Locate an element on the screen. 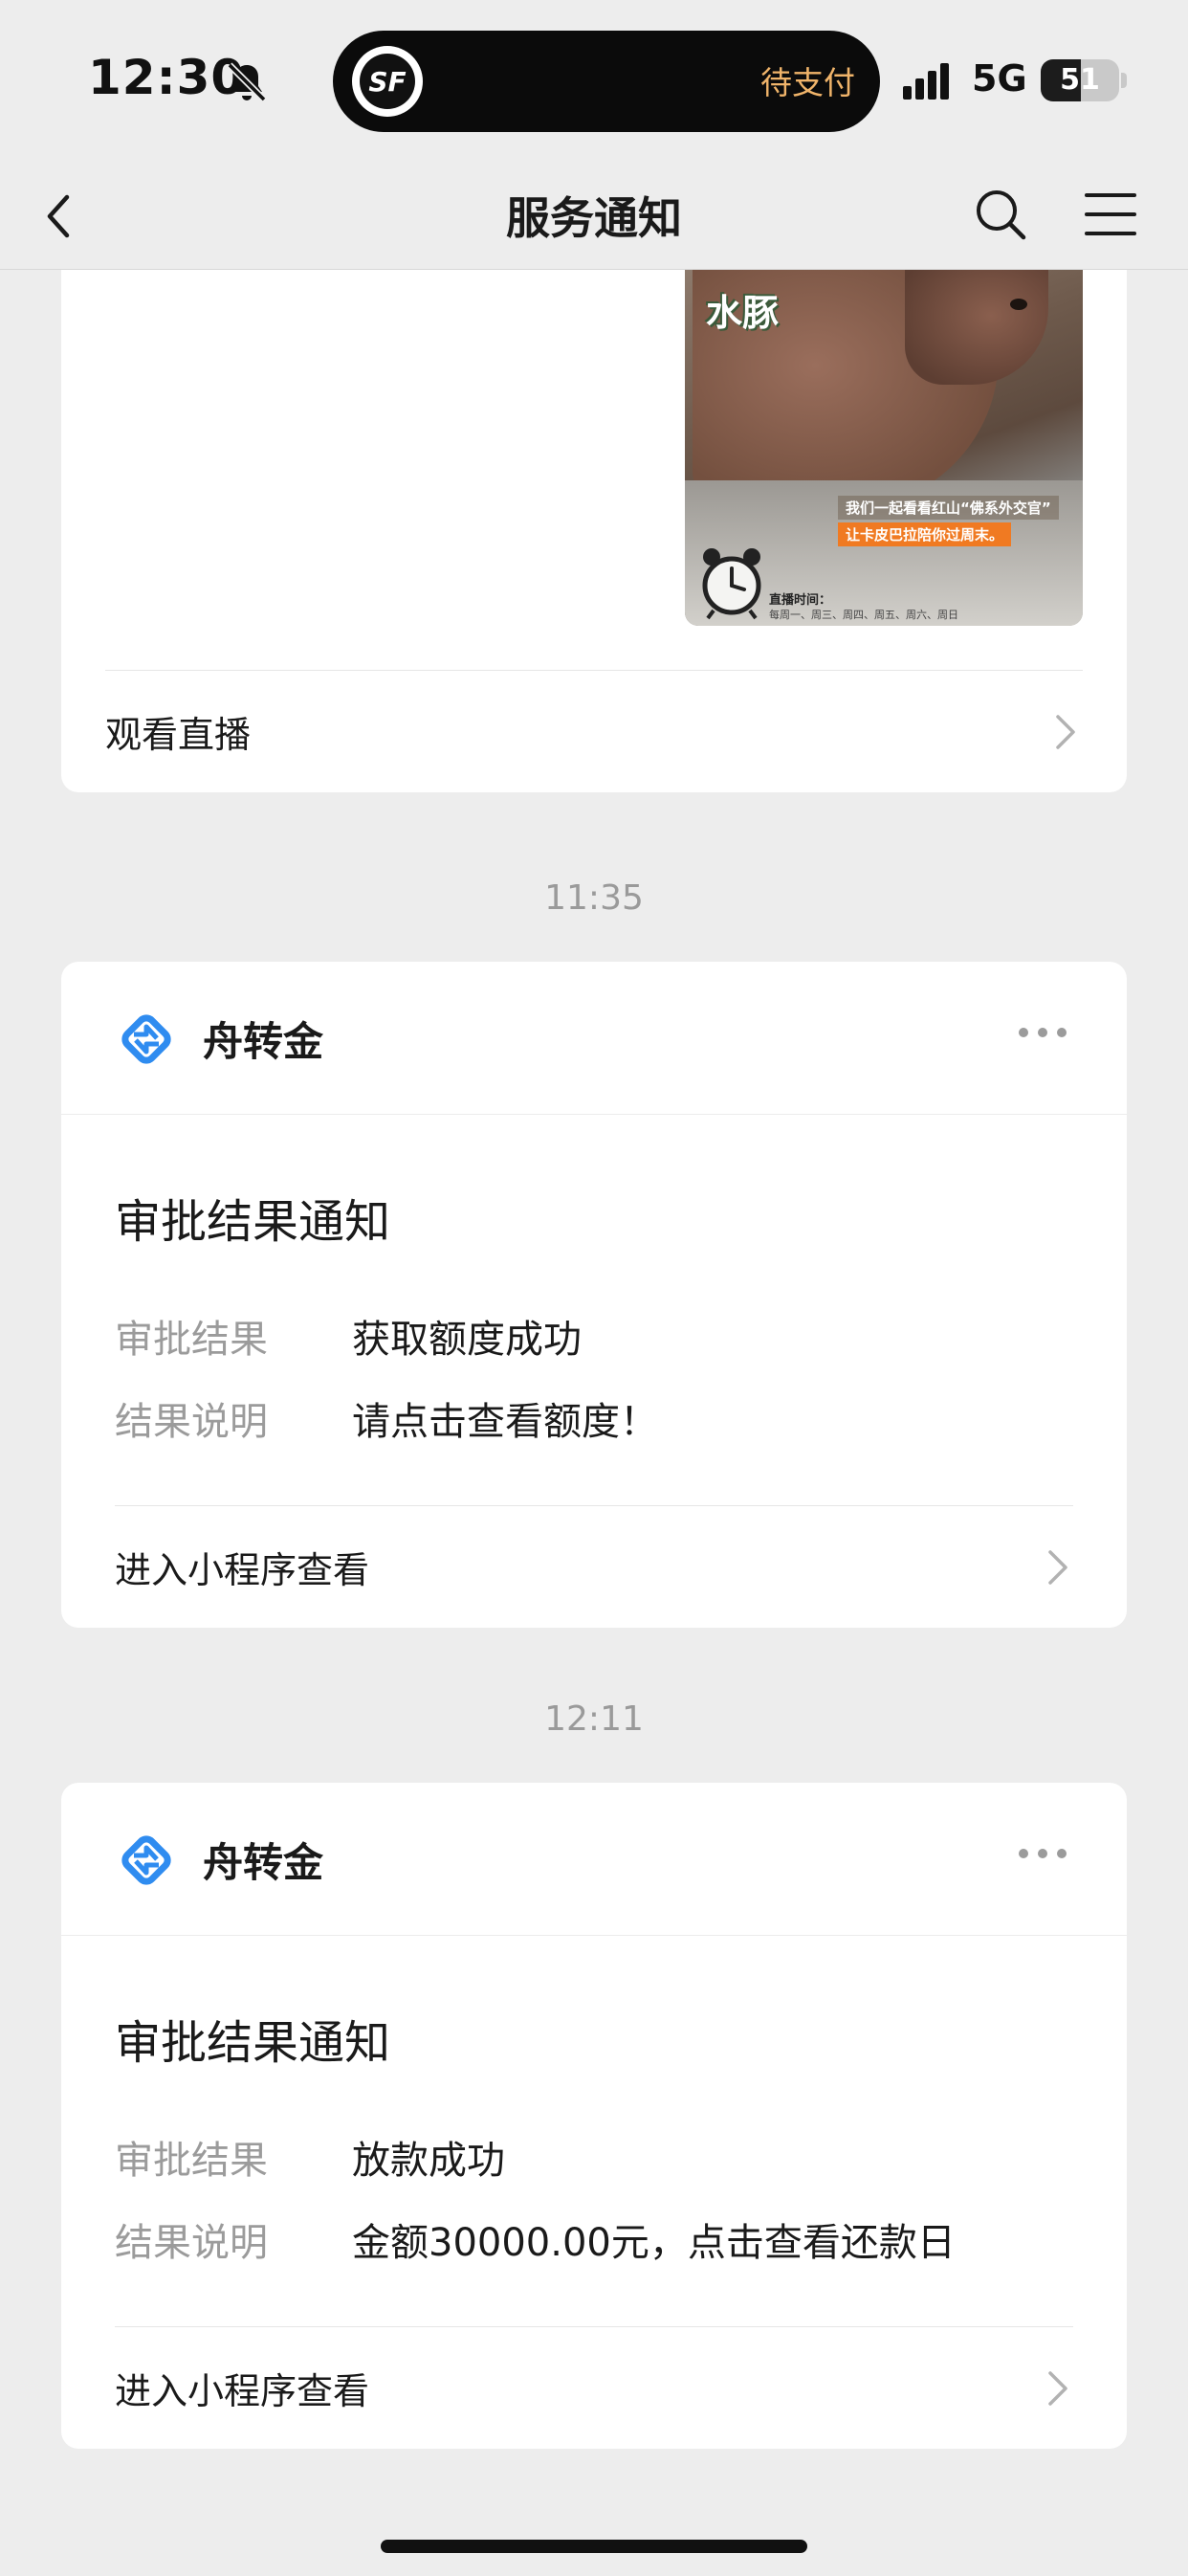 The image size is (1188, 2576). home-indicator is located at coordinates (594, 2546).